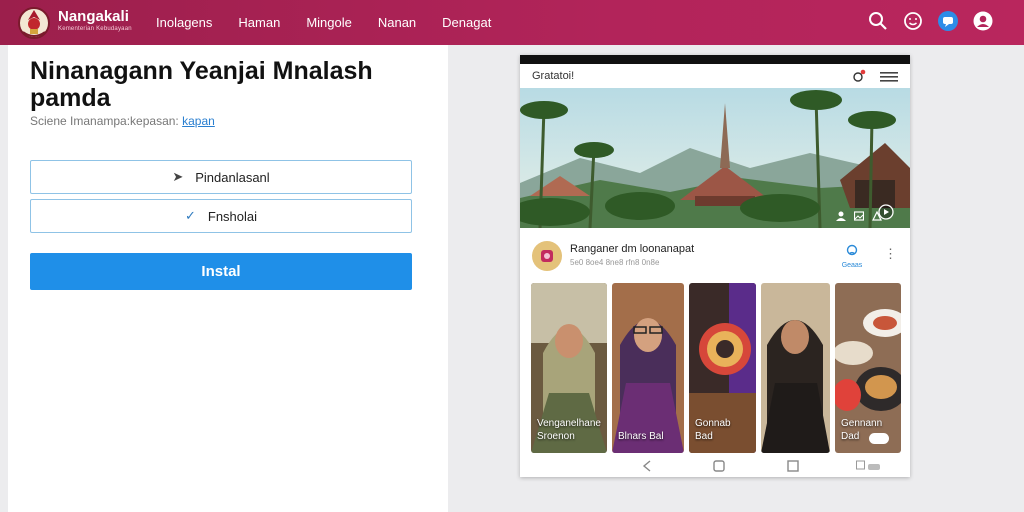 Image resolution: width=1024 pixels, height=512 pixels. What do you see at coordinates (715, 158) in the screenshot?
I see `hero-image-temple-landscape` at bounding box center [715, 158].